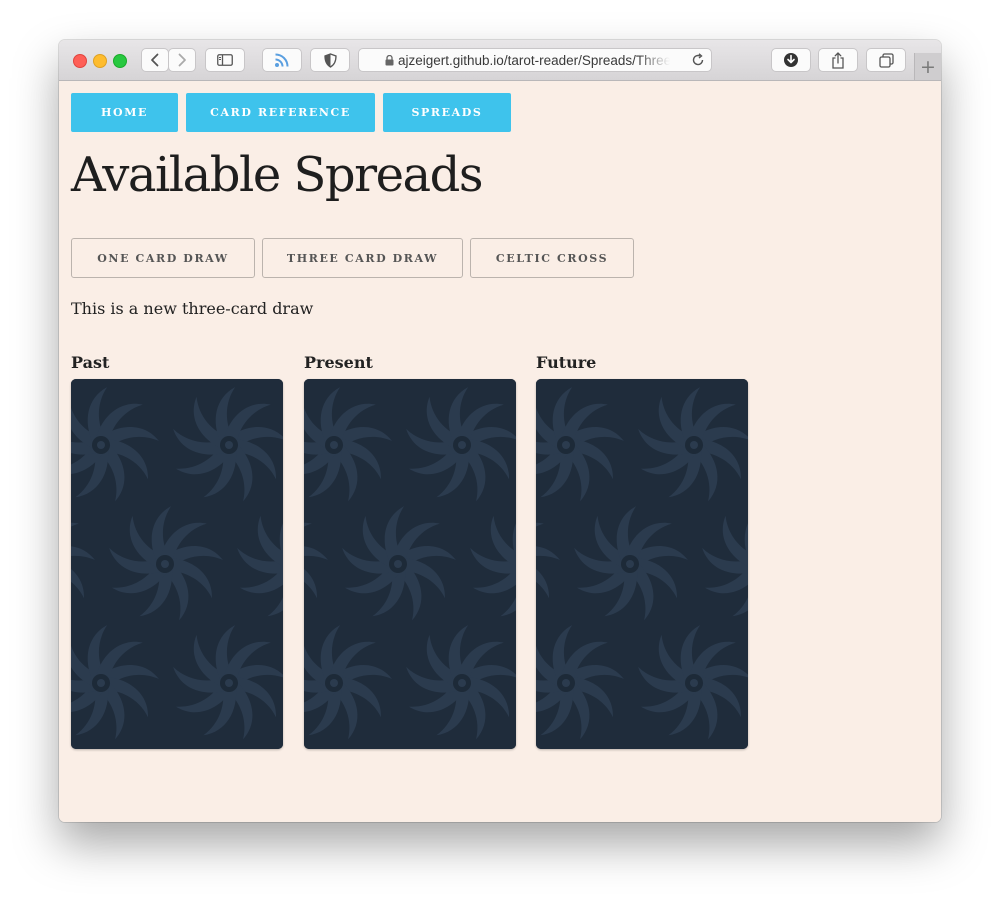 The image size is (1000, 900). I want to click on lock-icon, so click(389, 59).